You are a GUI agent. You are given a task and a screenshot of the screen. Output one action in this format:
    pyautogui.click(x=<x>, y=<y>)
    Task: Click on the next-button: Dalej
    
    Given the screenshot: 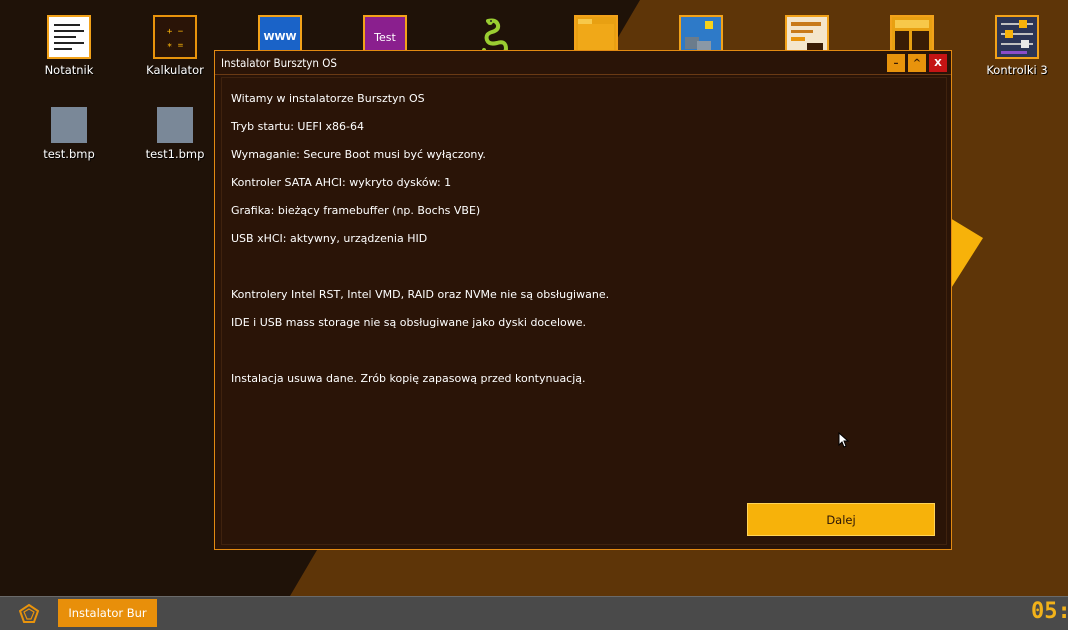 What is the action you would take?
    pyautogui.click(x=841, y=519)
    